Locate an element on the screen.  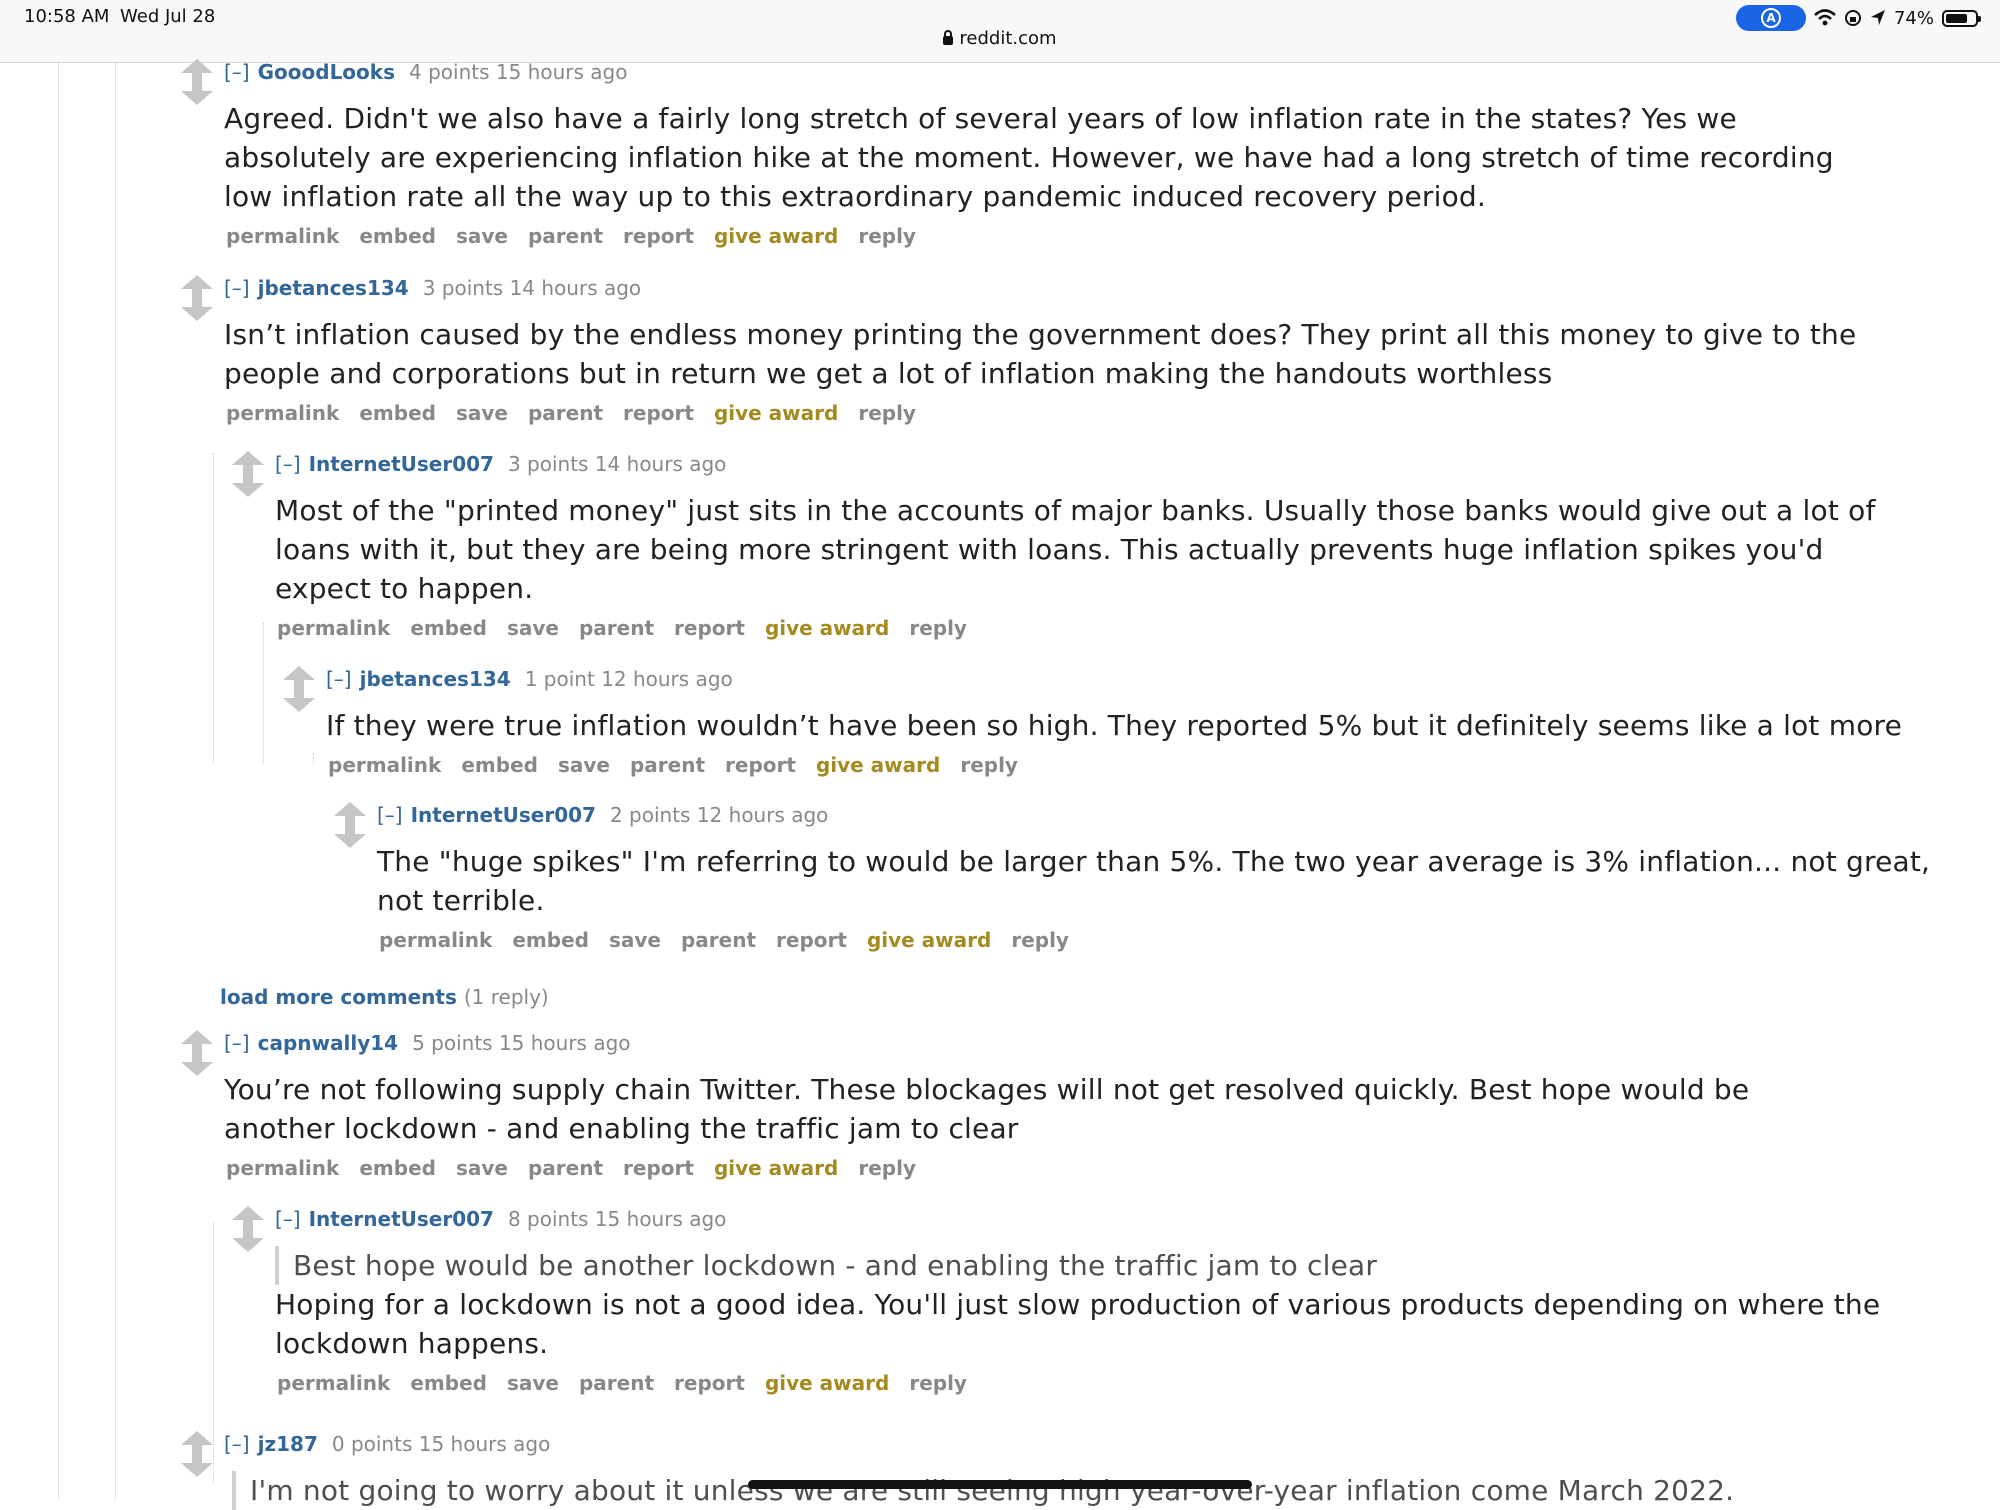
comment-meta: 0 points 15 hours ago is located at coordinates (441, 1444).